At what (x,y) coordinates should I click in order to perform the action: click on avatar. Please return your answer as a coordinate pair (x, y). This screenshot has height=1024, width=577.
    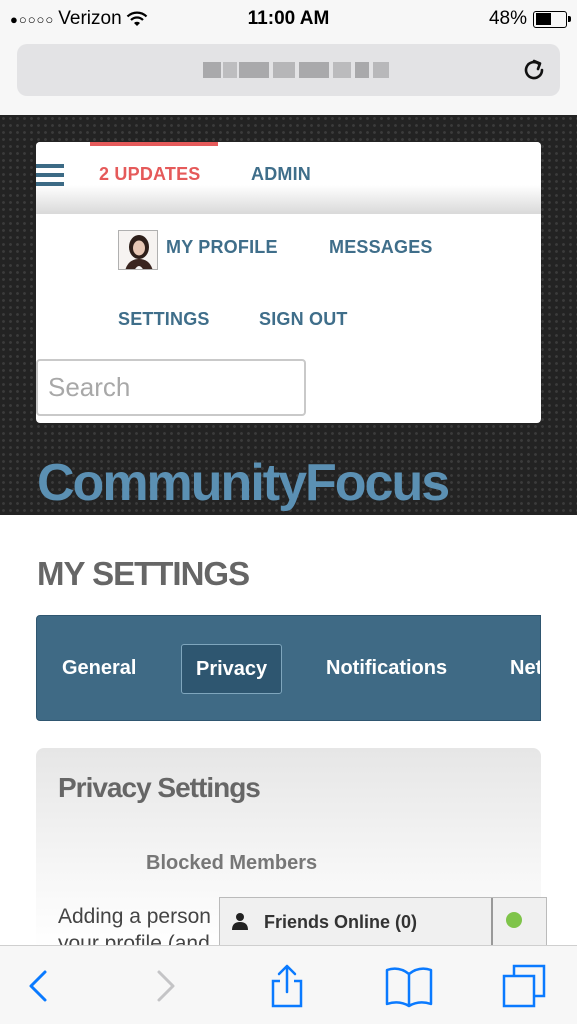
    Looking at the image, I should click on (138, 250).